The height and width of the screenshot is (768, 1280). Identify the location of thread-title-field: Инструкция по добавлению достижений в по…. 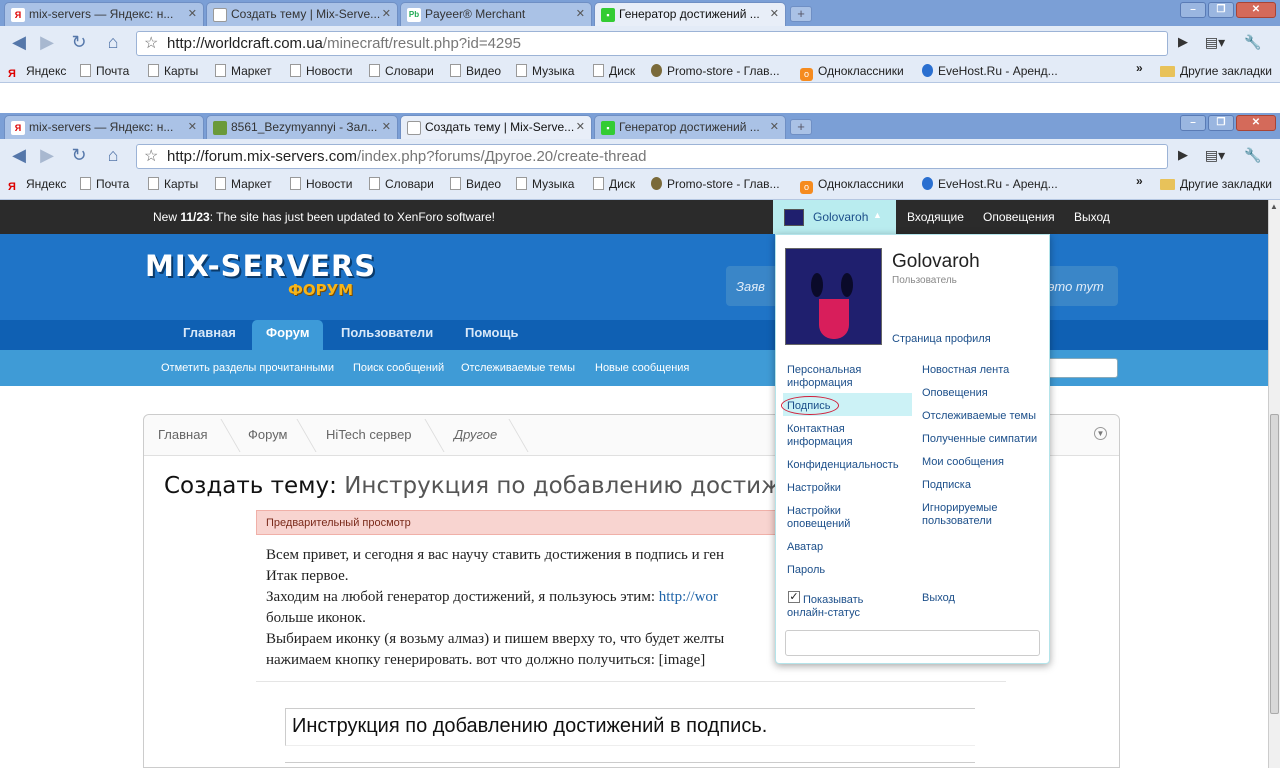
(630, 727).